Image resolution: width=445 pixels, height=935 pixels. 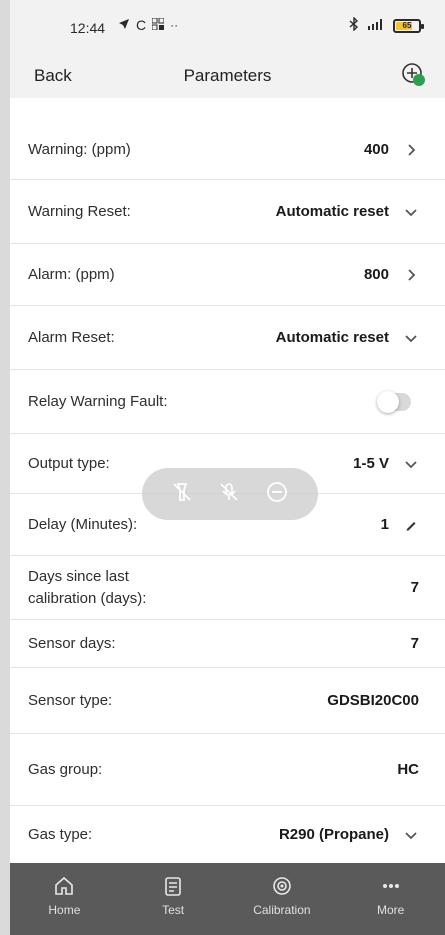 I want to click on toggle-knob, so click(x=388, y=401).